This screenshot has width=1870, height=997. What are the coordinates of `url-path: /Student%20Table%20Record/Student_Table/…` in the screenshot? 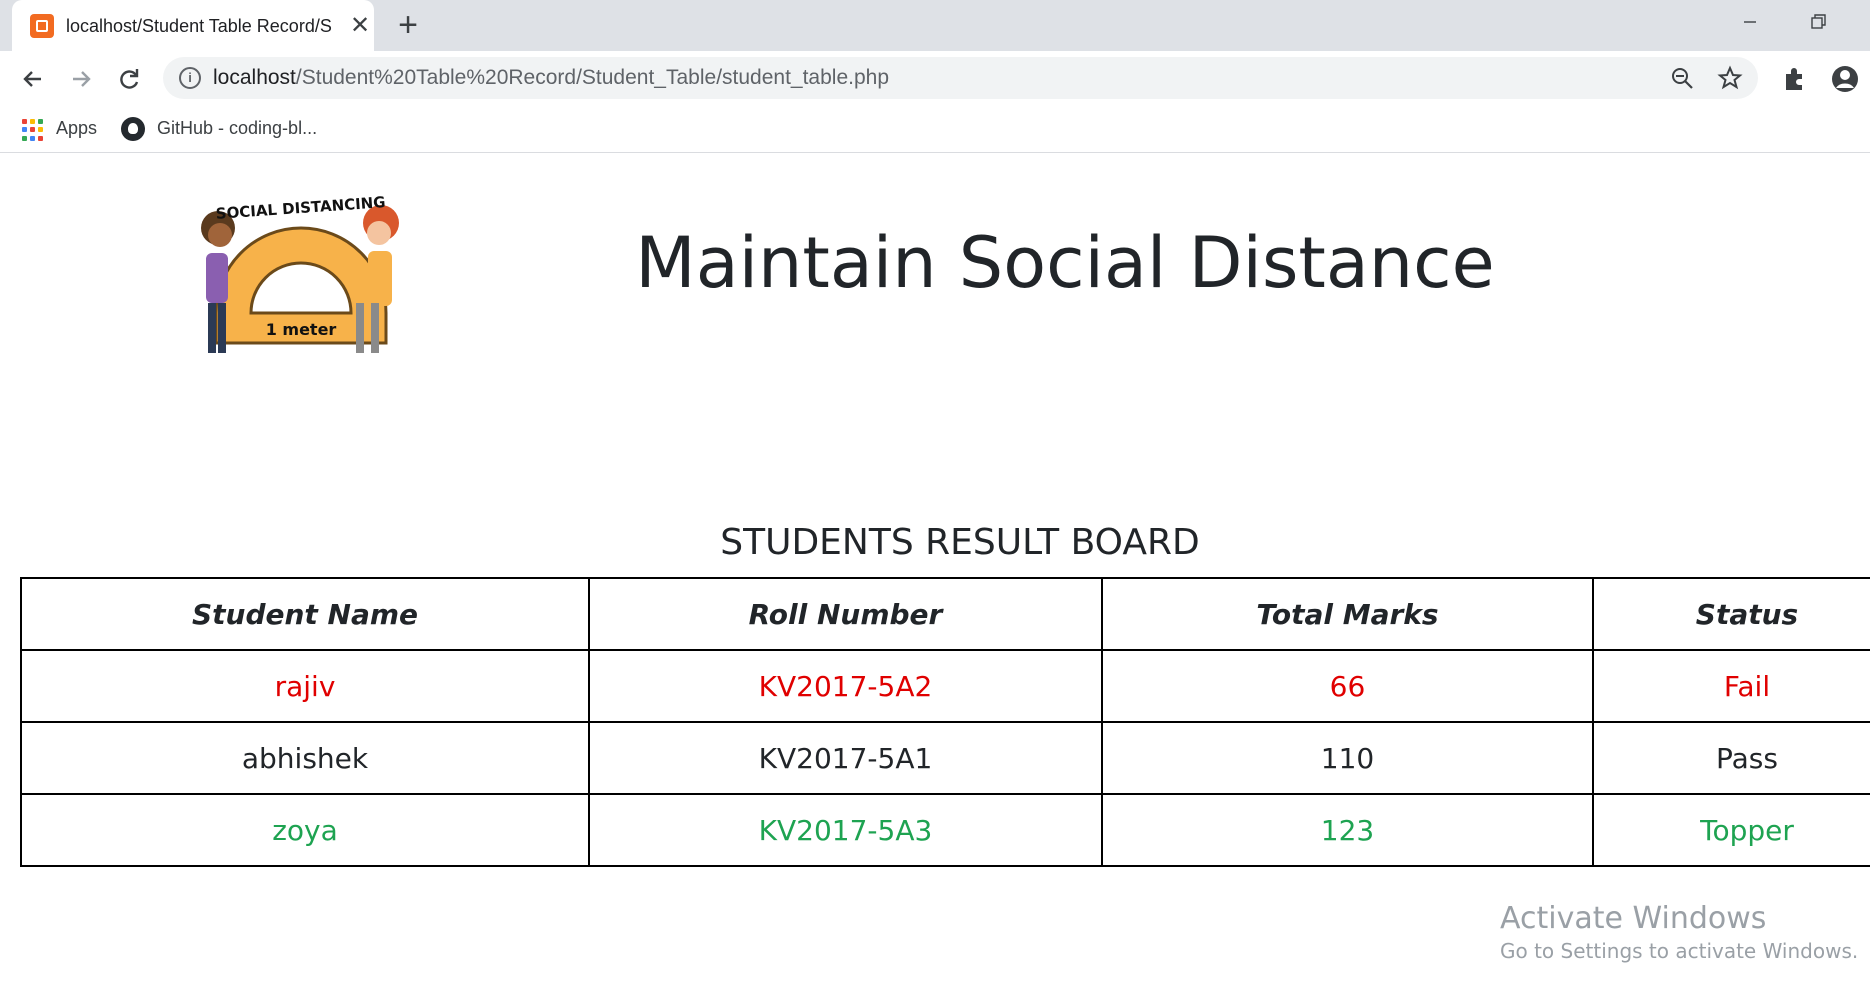 It's located at (592, 77).